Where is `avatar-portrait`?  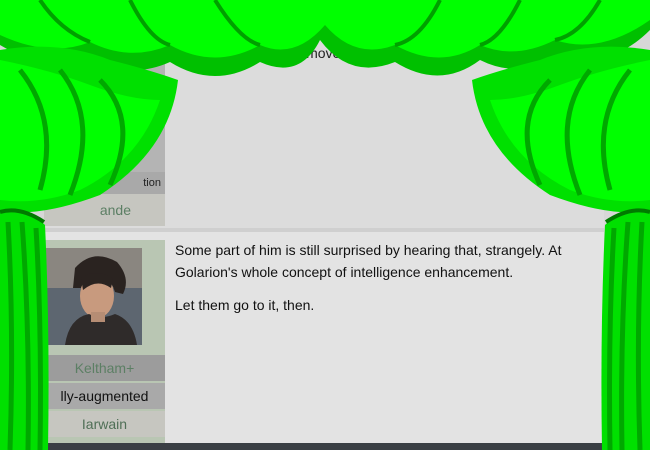 avatar-portrait is located at coordinates (93, 296).